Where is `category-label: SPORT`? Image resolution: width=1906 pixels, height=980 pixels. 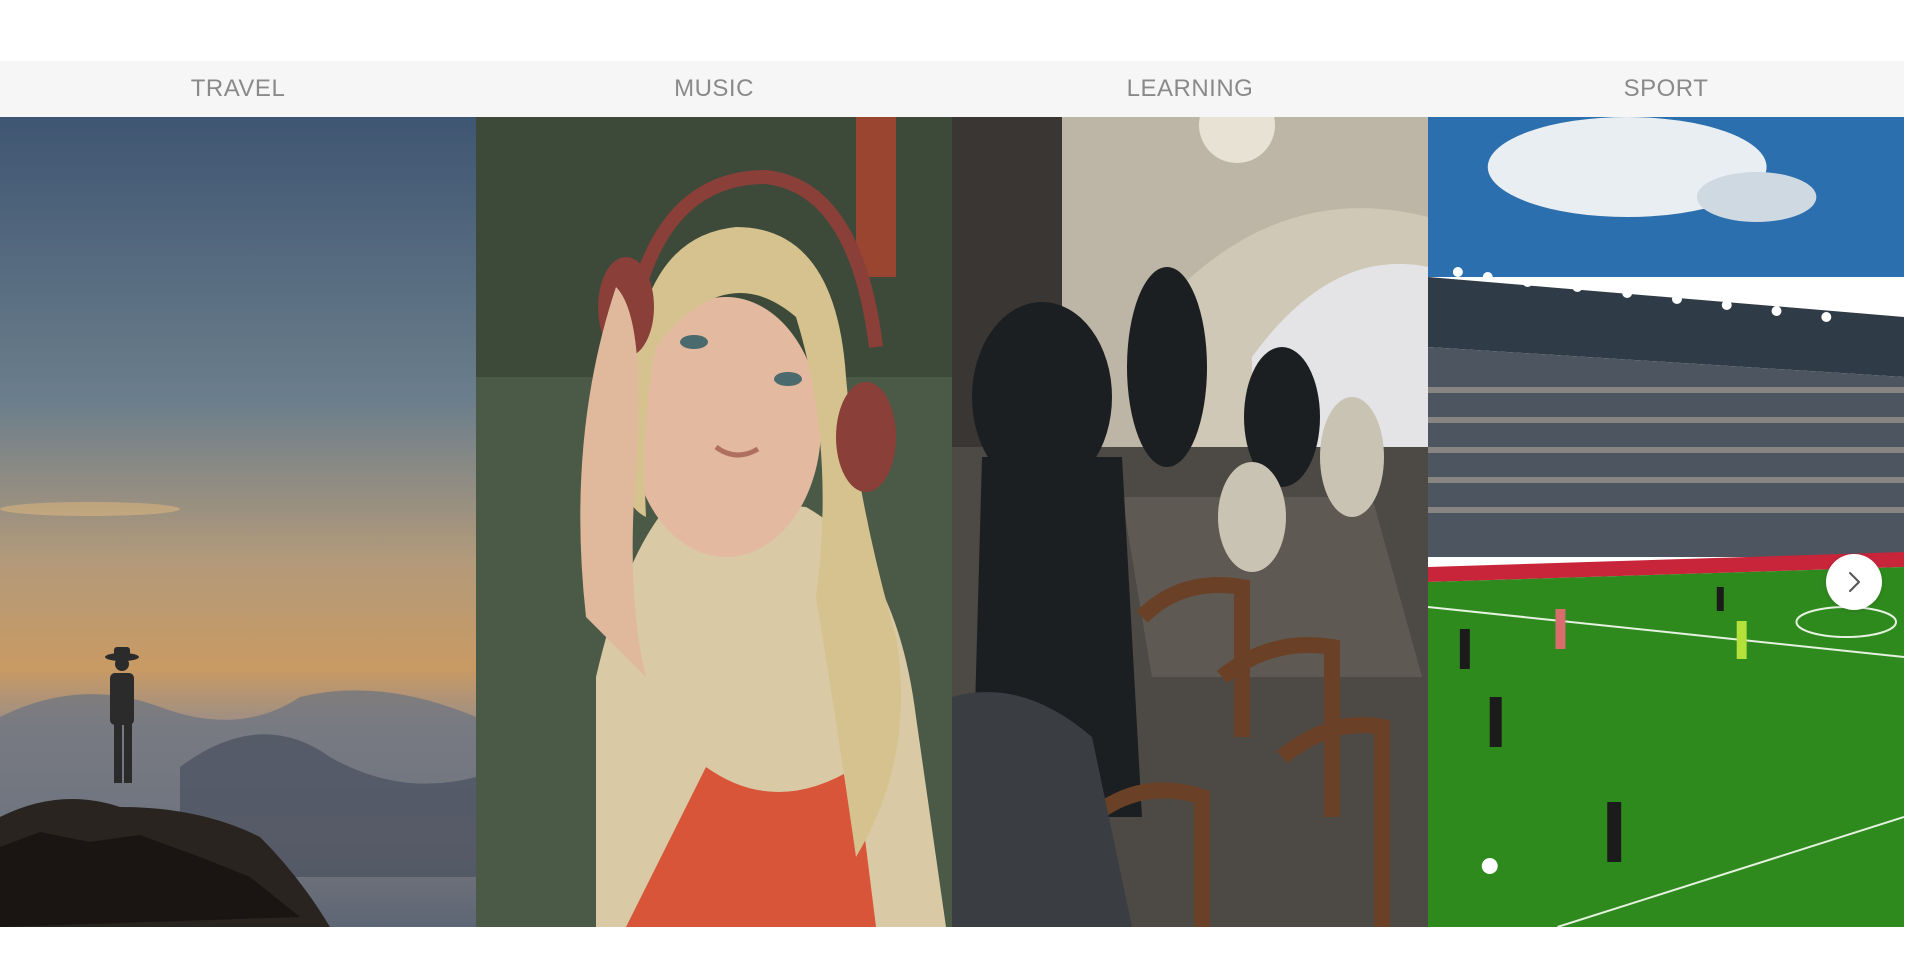 category-label: SPORT is located at coordinates (1666, 89).